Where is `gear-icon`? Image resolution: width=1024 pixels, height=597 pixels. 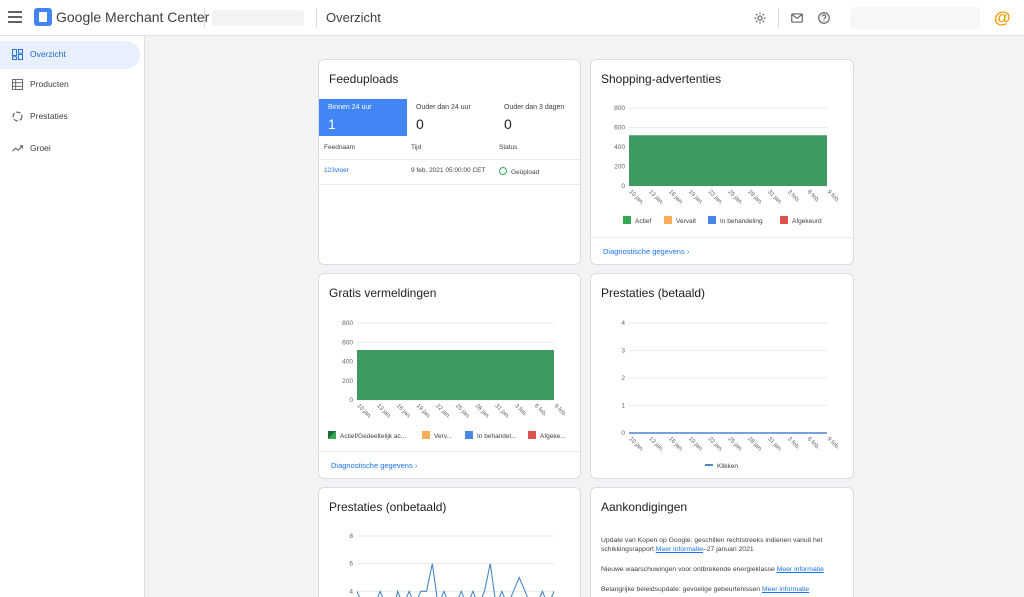
gear-icon is located at coordinates (760, 18).